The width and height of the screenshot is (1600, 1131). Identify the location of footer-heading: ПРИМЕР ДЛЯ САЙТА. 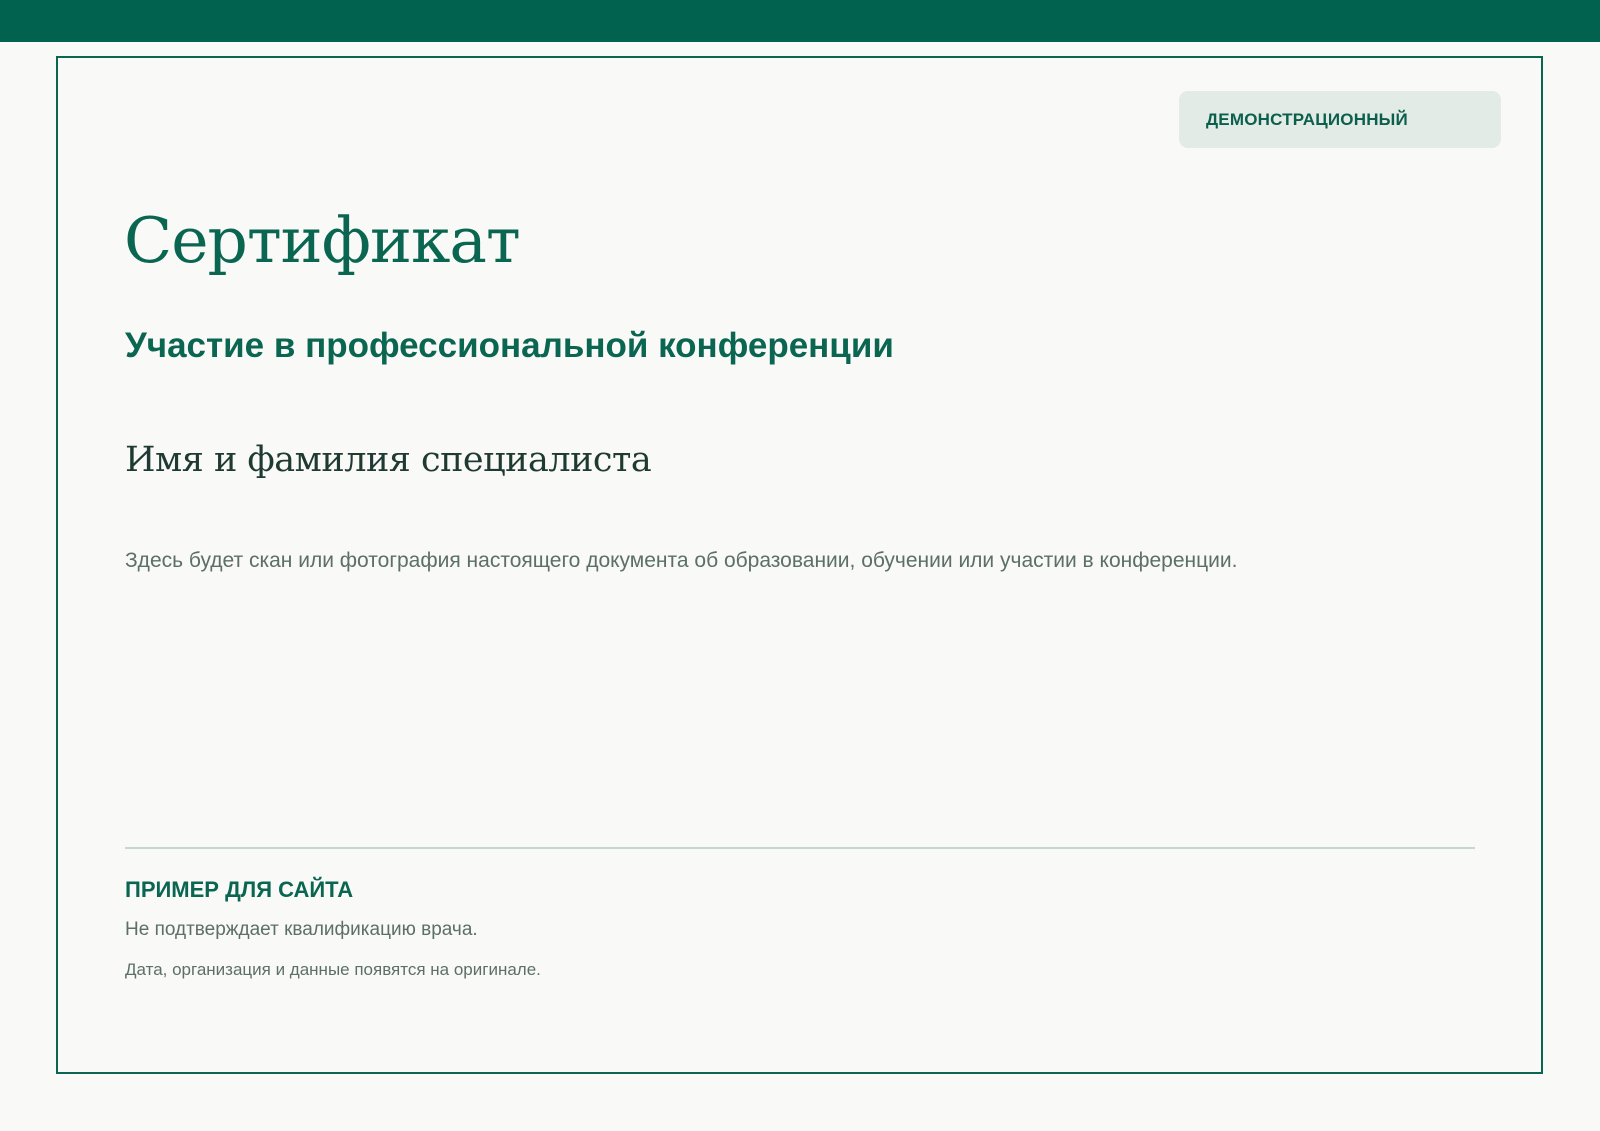
(239, 889).